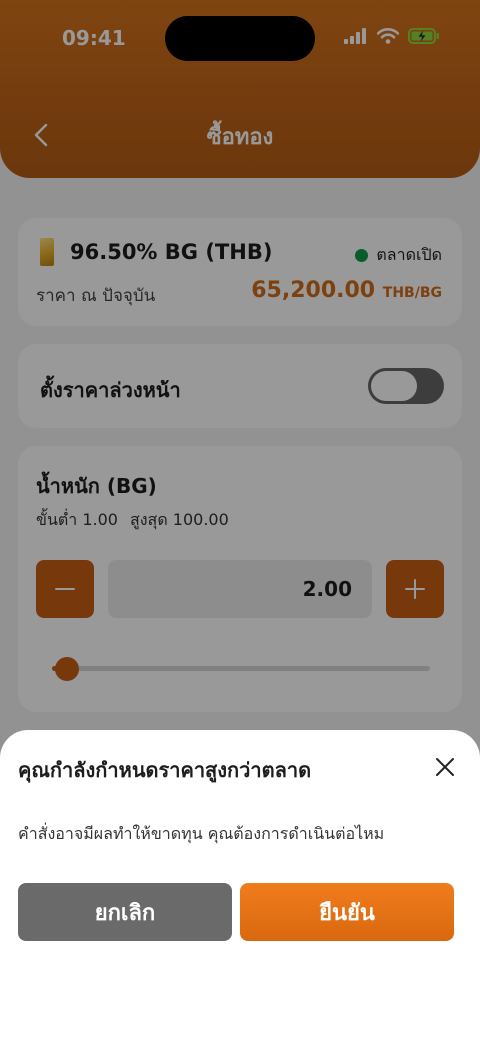  I want to click on confirm-button: ยืนยัน, so click(347, 912).